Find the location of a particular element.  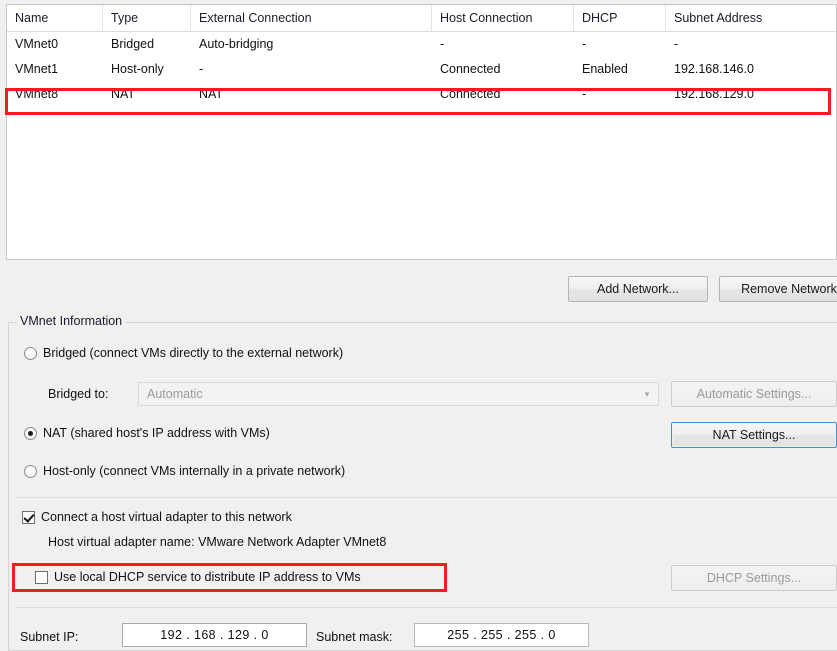

bridged-to-label: Bridged to: is located at coordinates (78, 394).